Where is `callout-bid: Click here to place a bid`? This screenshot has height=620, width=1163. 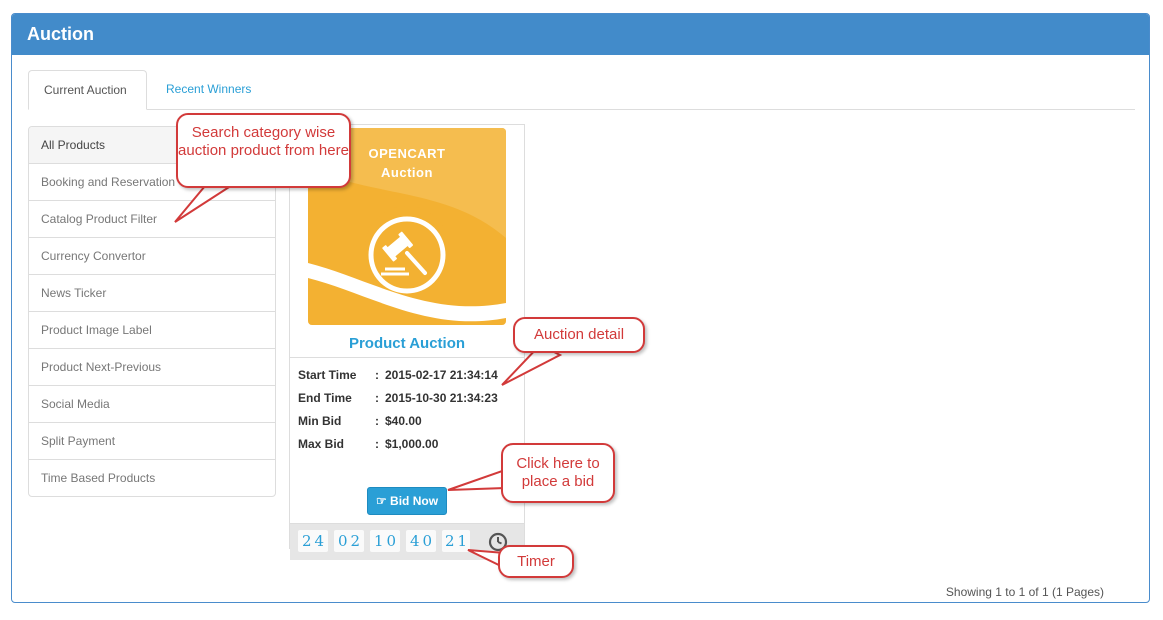
callout-bid: Click here to place a bid is located at coordinates (558, 473).